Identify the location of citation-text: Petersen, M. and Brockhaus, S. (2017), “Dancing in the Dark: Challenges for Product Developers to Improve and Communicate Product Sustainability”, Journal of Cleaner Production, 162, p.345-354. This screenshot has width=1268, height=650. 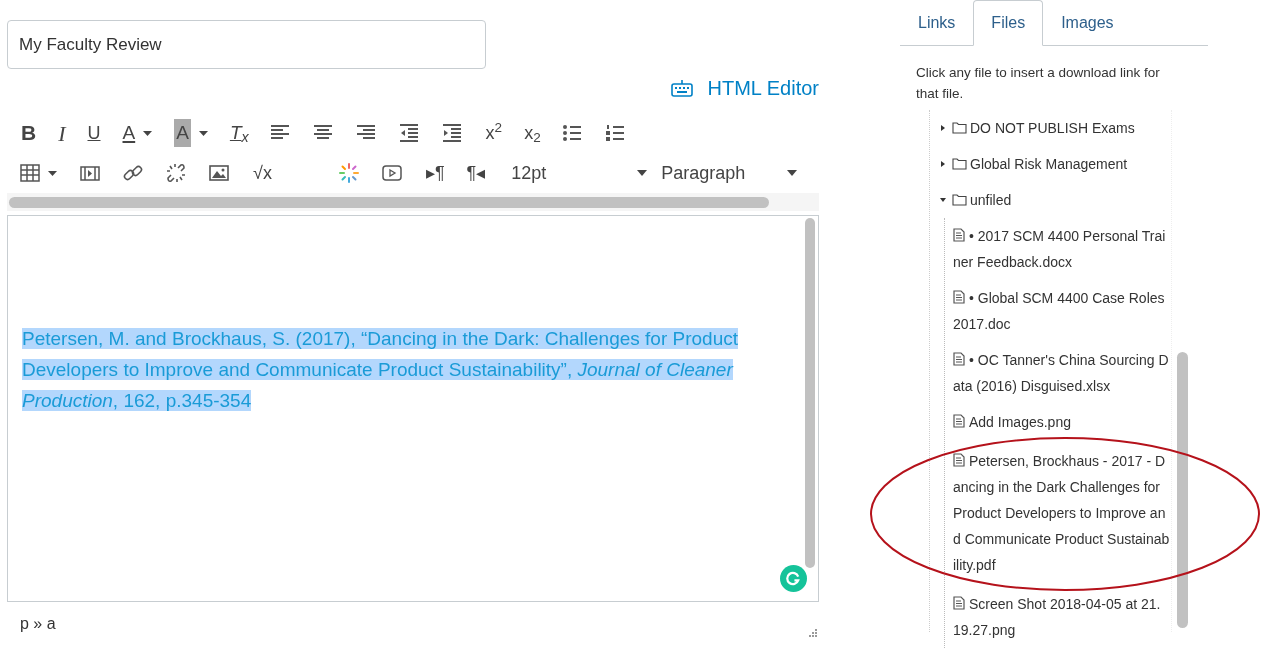
(381, 370).